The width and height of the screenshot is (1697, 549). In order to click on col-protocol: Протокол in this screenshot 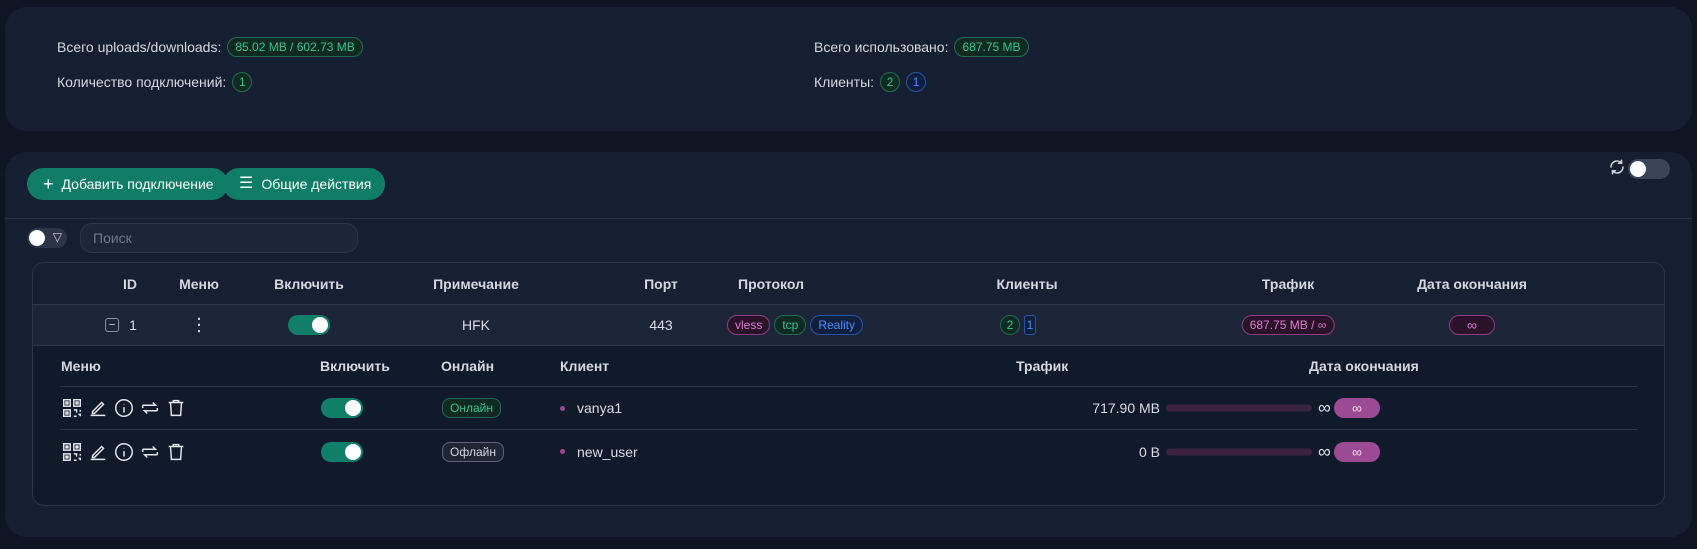, I will do `click(771, 283)`.